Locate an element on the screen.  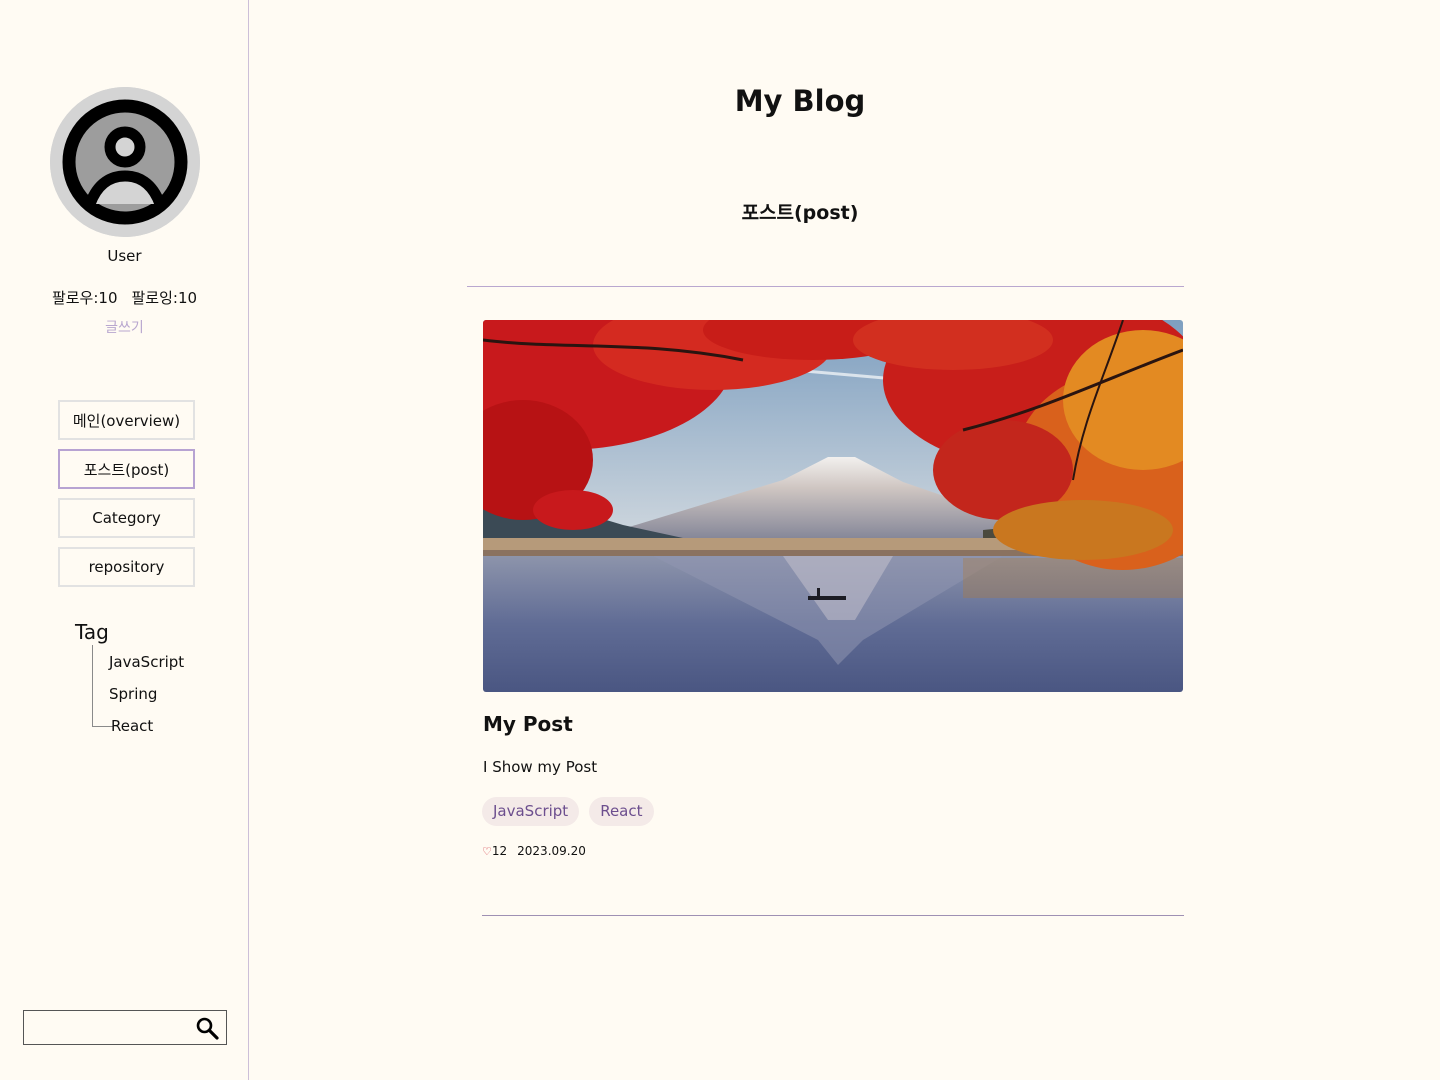
nav-overview-button: 메인(overview) is located at coordinates (126, 420).